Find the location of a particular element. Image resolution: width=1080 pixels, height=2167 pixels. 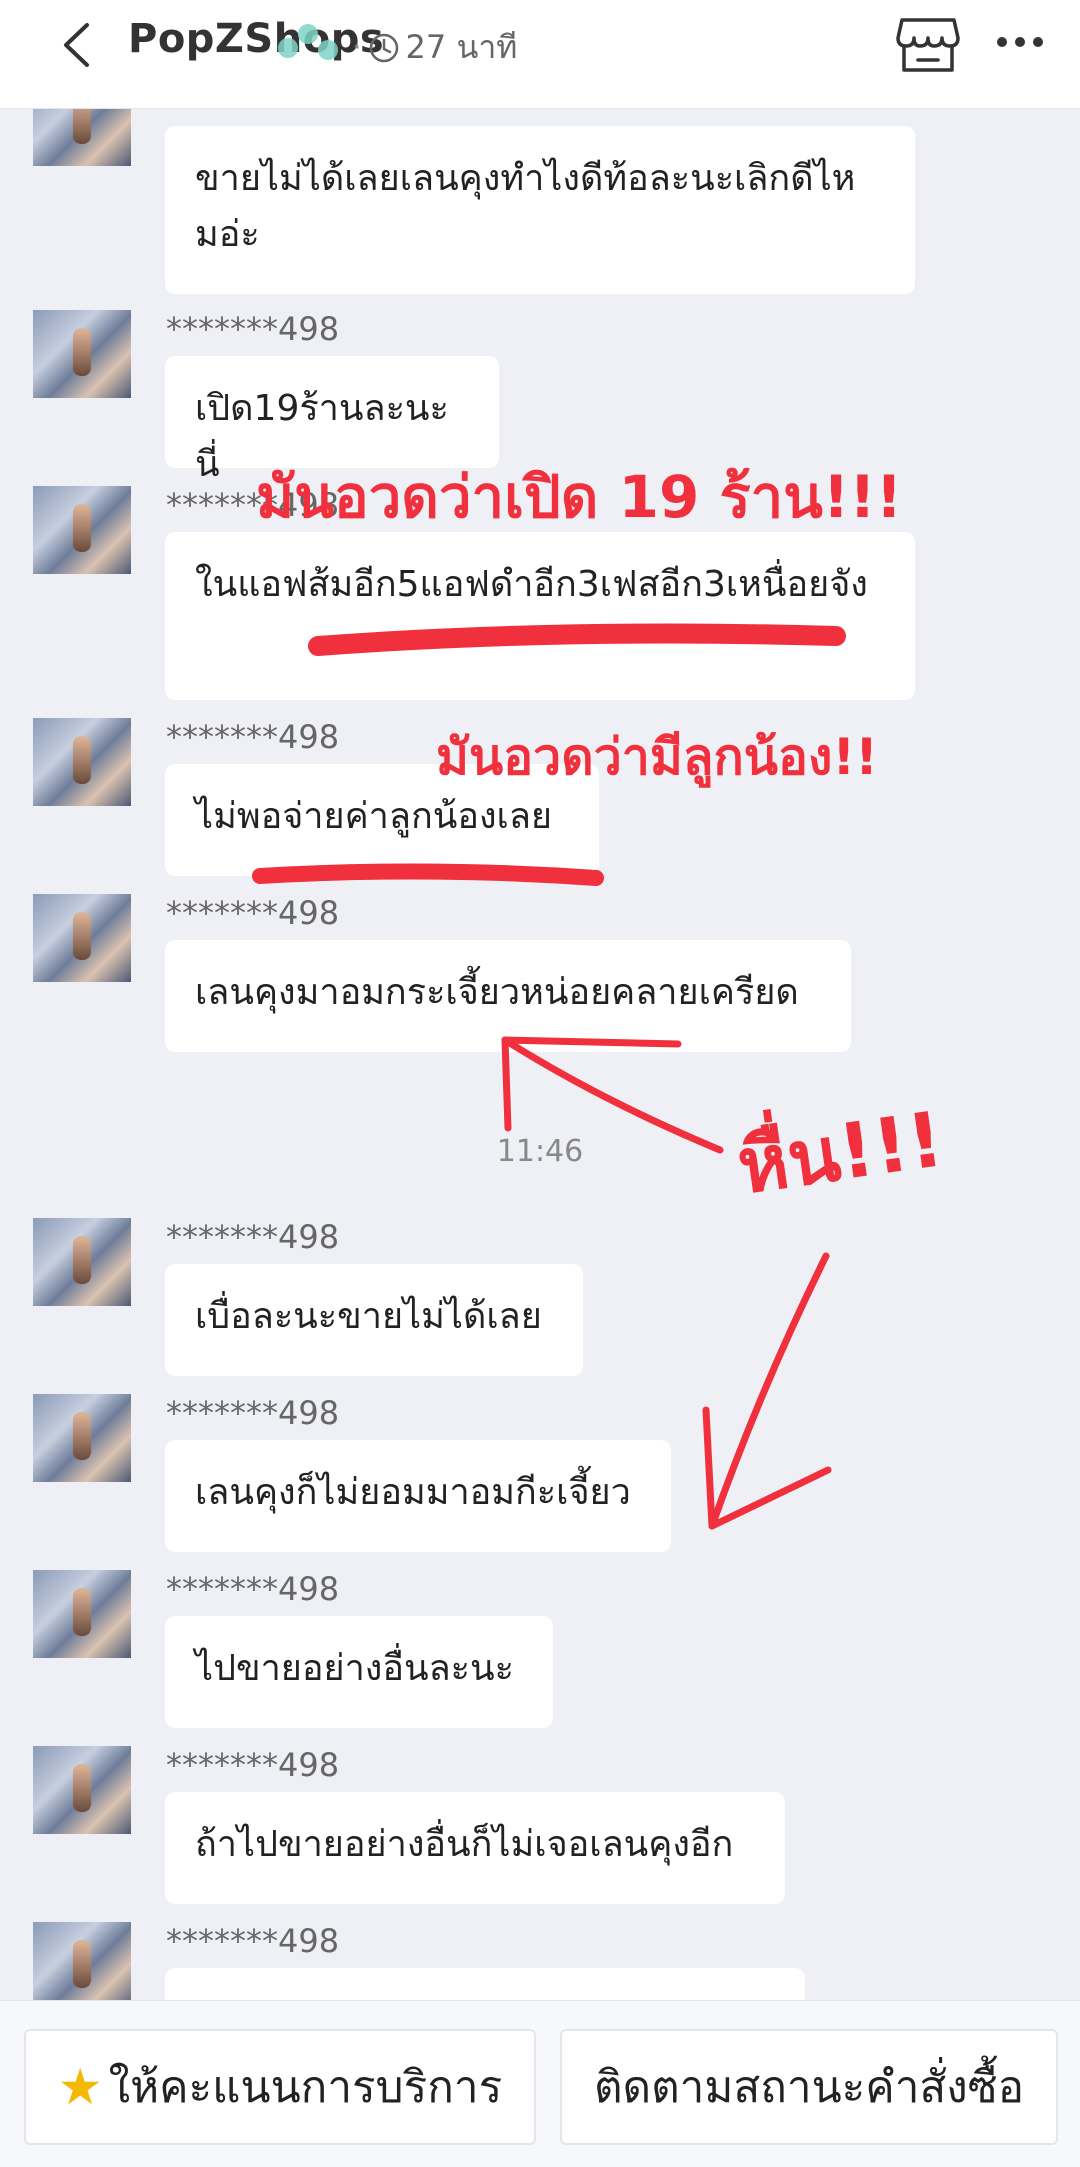

message-bubble: เลนคุงมาอมกระเจี้ยวหน่อยคลายเครียด is located at coordinates (508, 996).